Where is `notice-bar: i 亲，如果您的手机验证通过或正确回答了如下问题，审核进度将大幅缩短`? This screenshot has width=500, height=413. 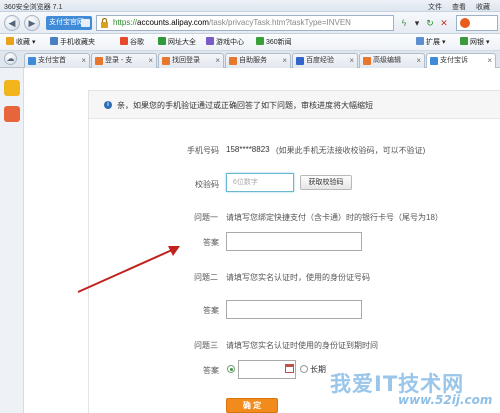
notice-bar: i 亲，如果您的手机验证通过或正确回答了如下问题，审核进度将大幅缩短 is located at coordinates (294, 105).